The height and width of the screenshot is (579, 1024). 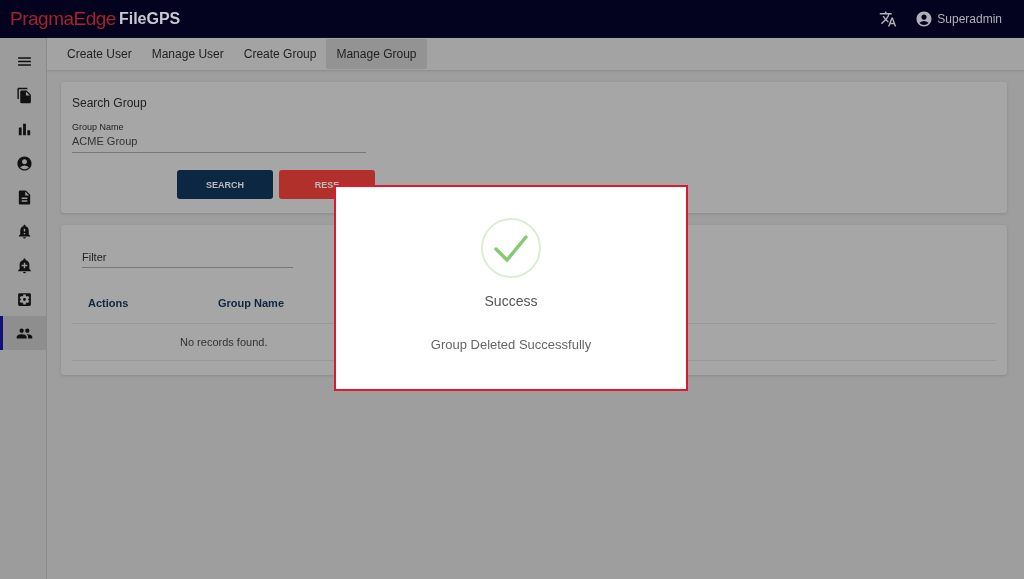 What do you see at coordinates (511, 344) in the screenshot?
I see `dialog-message: Group Deleted Successfully` at bounding box center [511, 344].